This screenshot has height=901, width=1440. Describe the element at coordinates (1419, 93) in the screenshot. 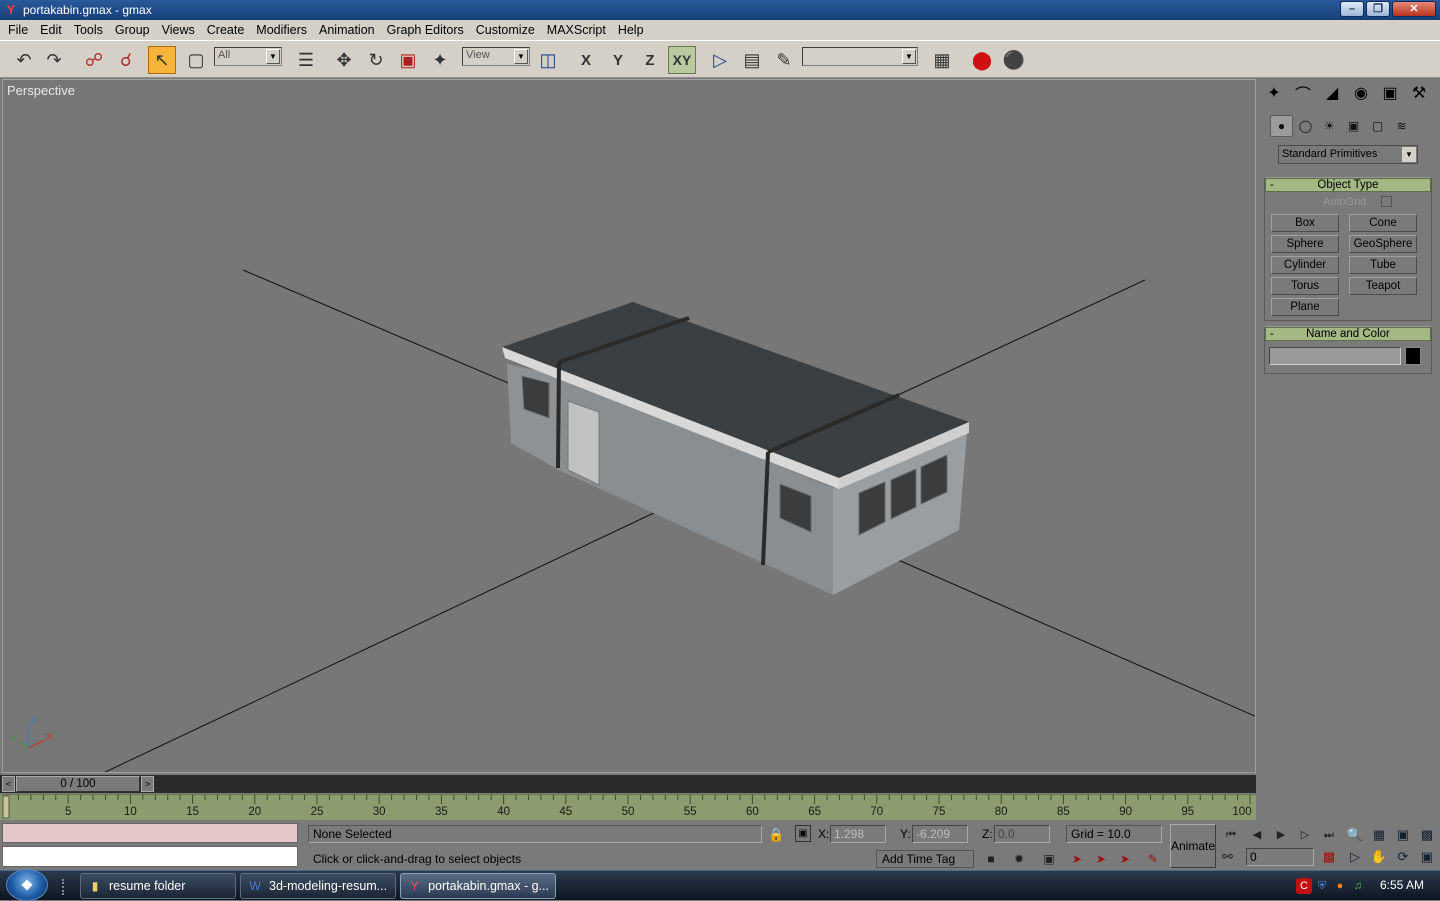

I see `utilities-tab-icon: ⚒` at that location.